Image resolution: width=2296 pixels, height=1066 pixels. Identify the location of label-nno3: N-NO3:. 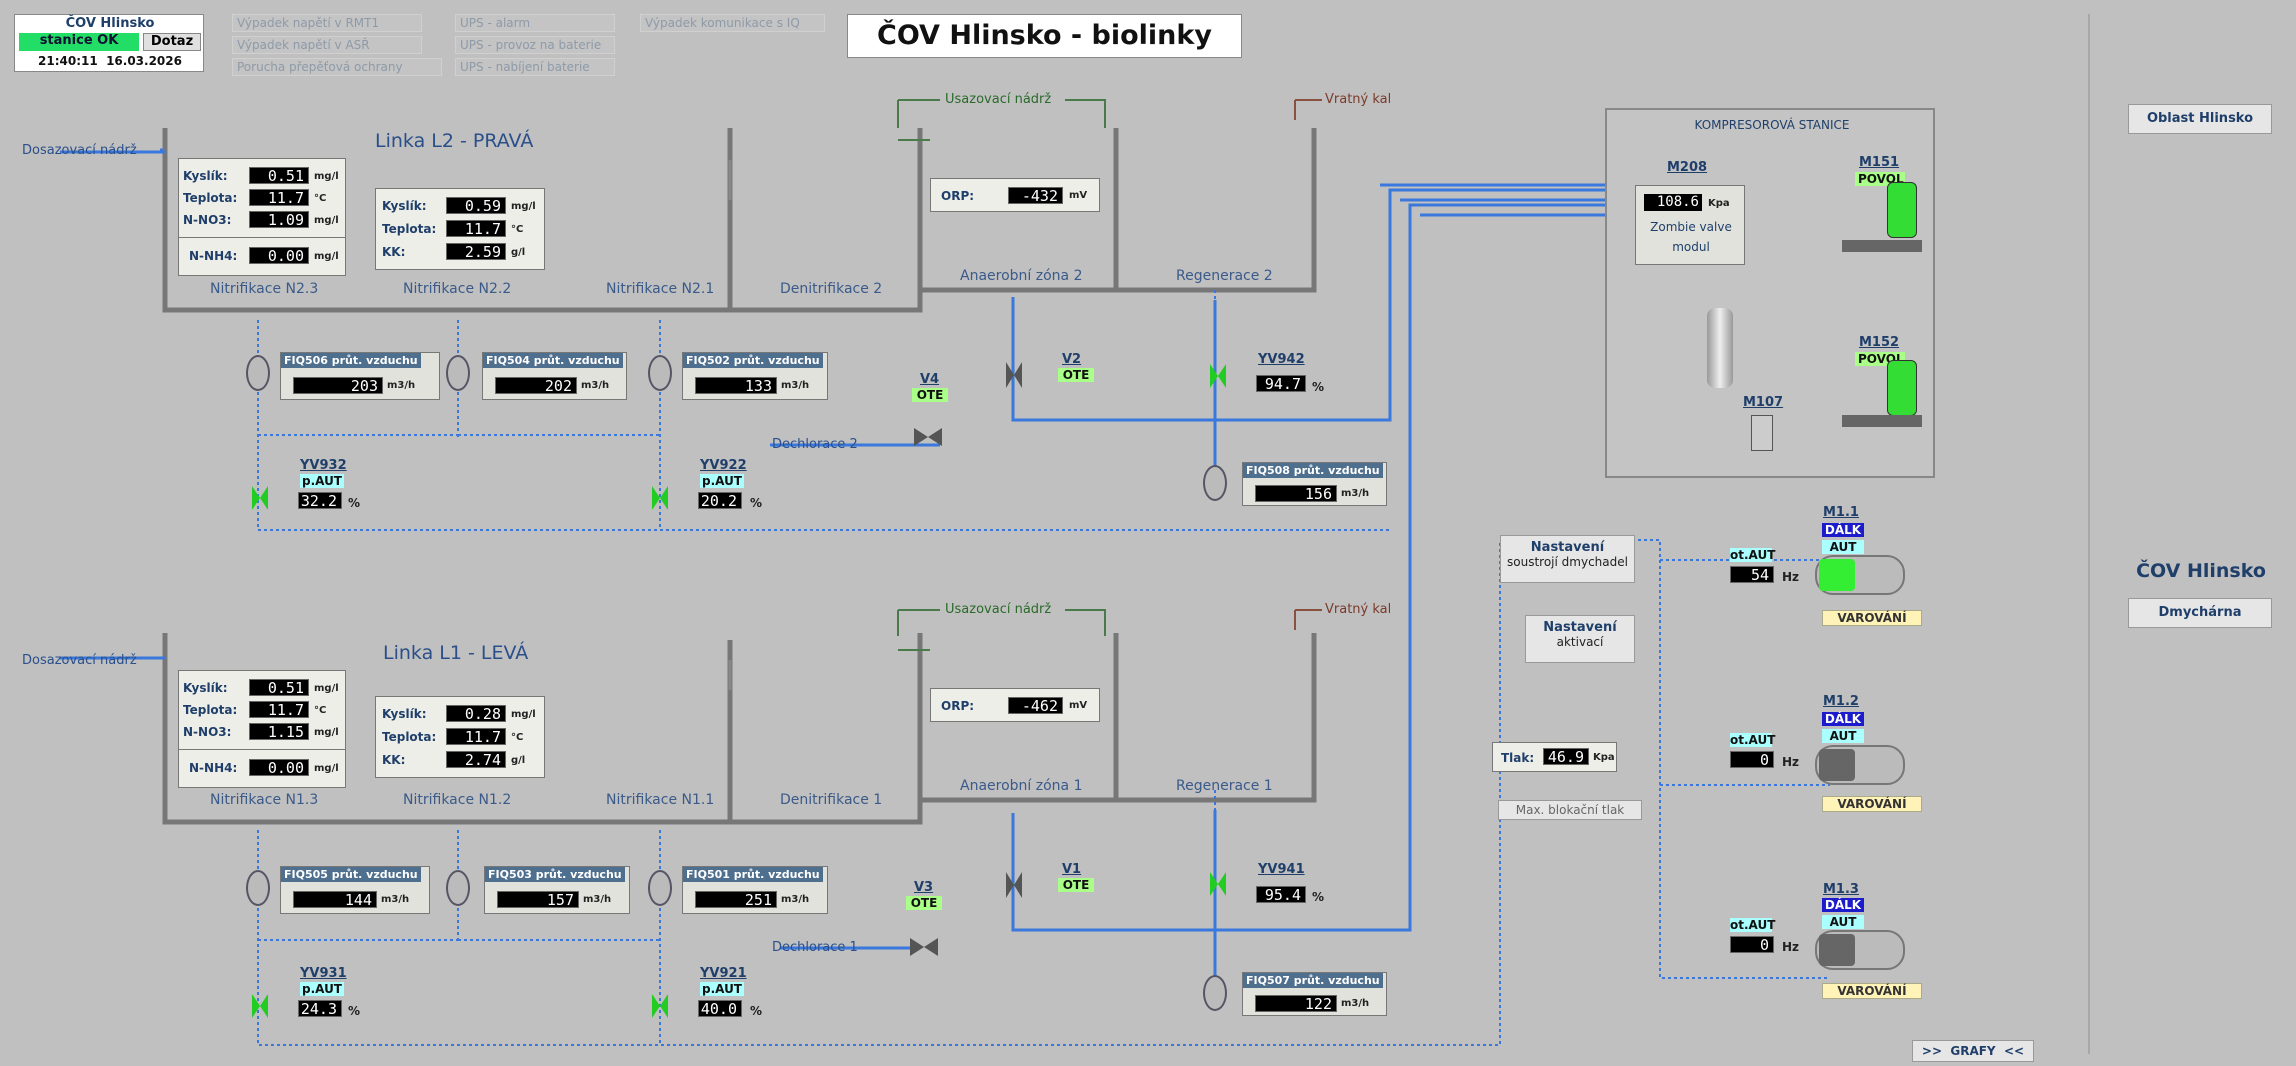
(207, 220).